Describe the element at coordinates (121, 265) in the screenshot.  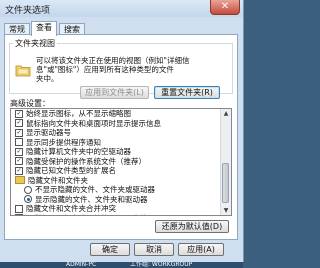
I see `taskbar-status: ADMIN-PC 工作组: WORKGROUP` at that location.